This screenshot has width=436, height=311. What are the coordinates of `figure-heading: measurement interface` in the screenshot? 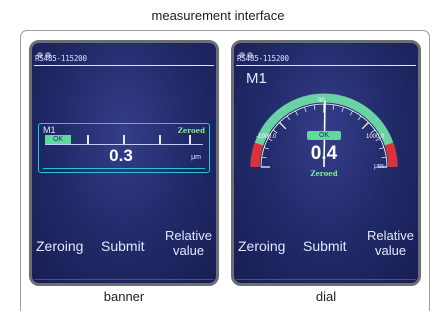 It's located at (218, 15).